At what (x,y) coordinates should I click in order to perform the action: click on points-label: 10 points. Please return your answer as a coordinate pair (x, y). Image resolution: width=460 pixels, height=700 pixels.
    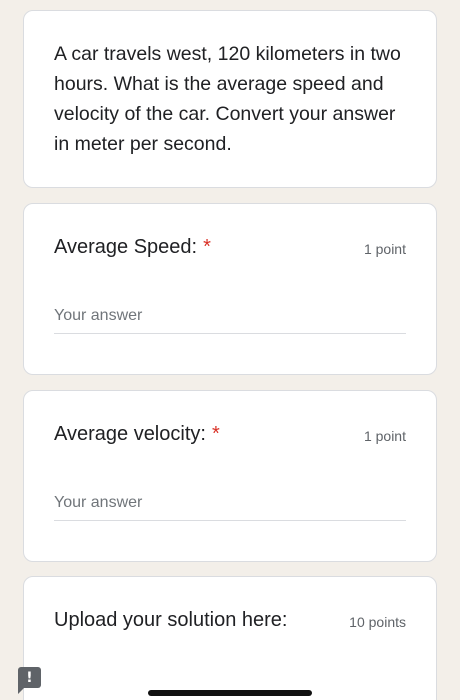
    Looking at the image, I should click on (377, 622).